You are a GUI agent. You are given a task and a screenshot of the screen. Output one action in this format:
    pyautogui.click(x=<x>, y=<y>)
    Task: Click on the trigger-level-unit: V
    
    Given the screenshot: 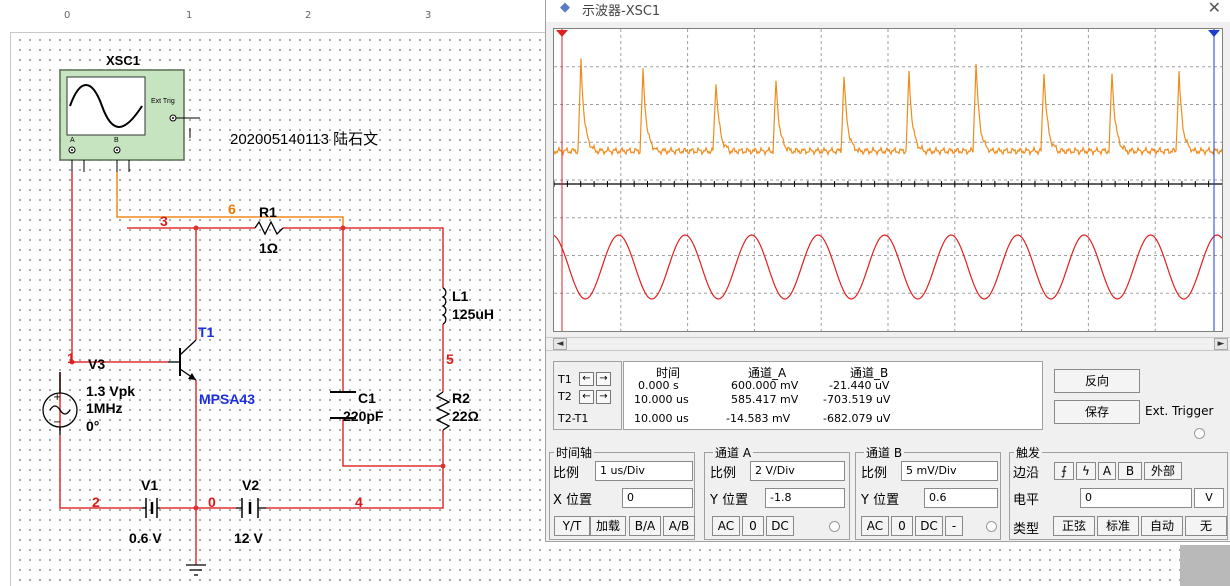 What is the action you would take?
    pyautogui.click(x=1209, y=498)
    